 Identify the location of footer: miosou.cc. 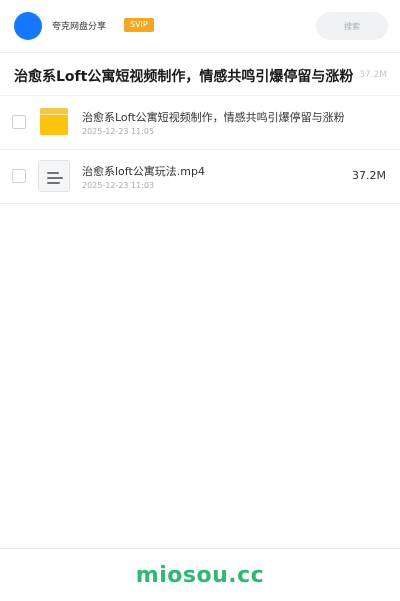
(200, 574).